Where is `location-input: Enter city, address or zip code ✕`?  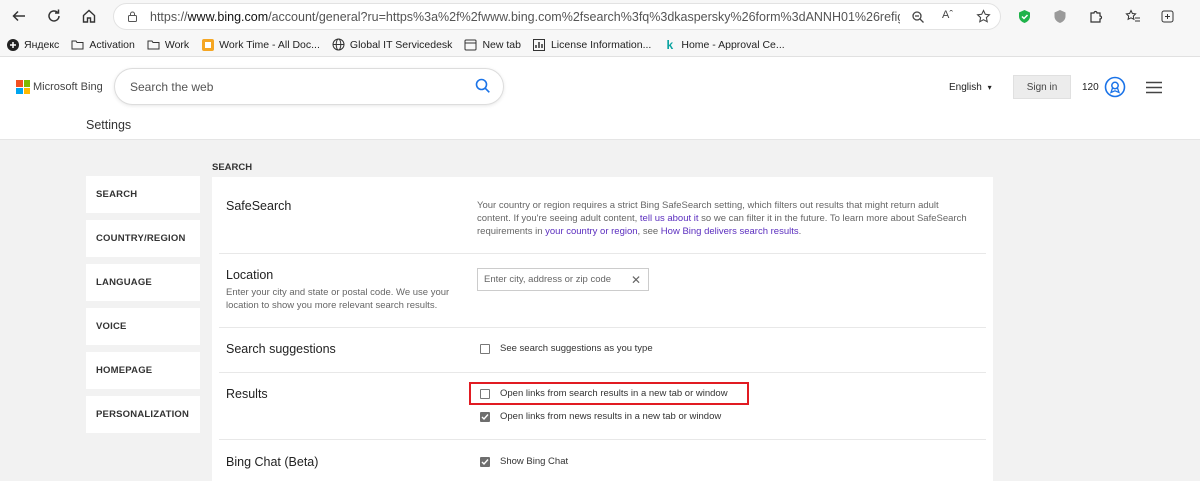 location-input: Enter city, address or zip code ✕ is located at coordinates (563, 279).